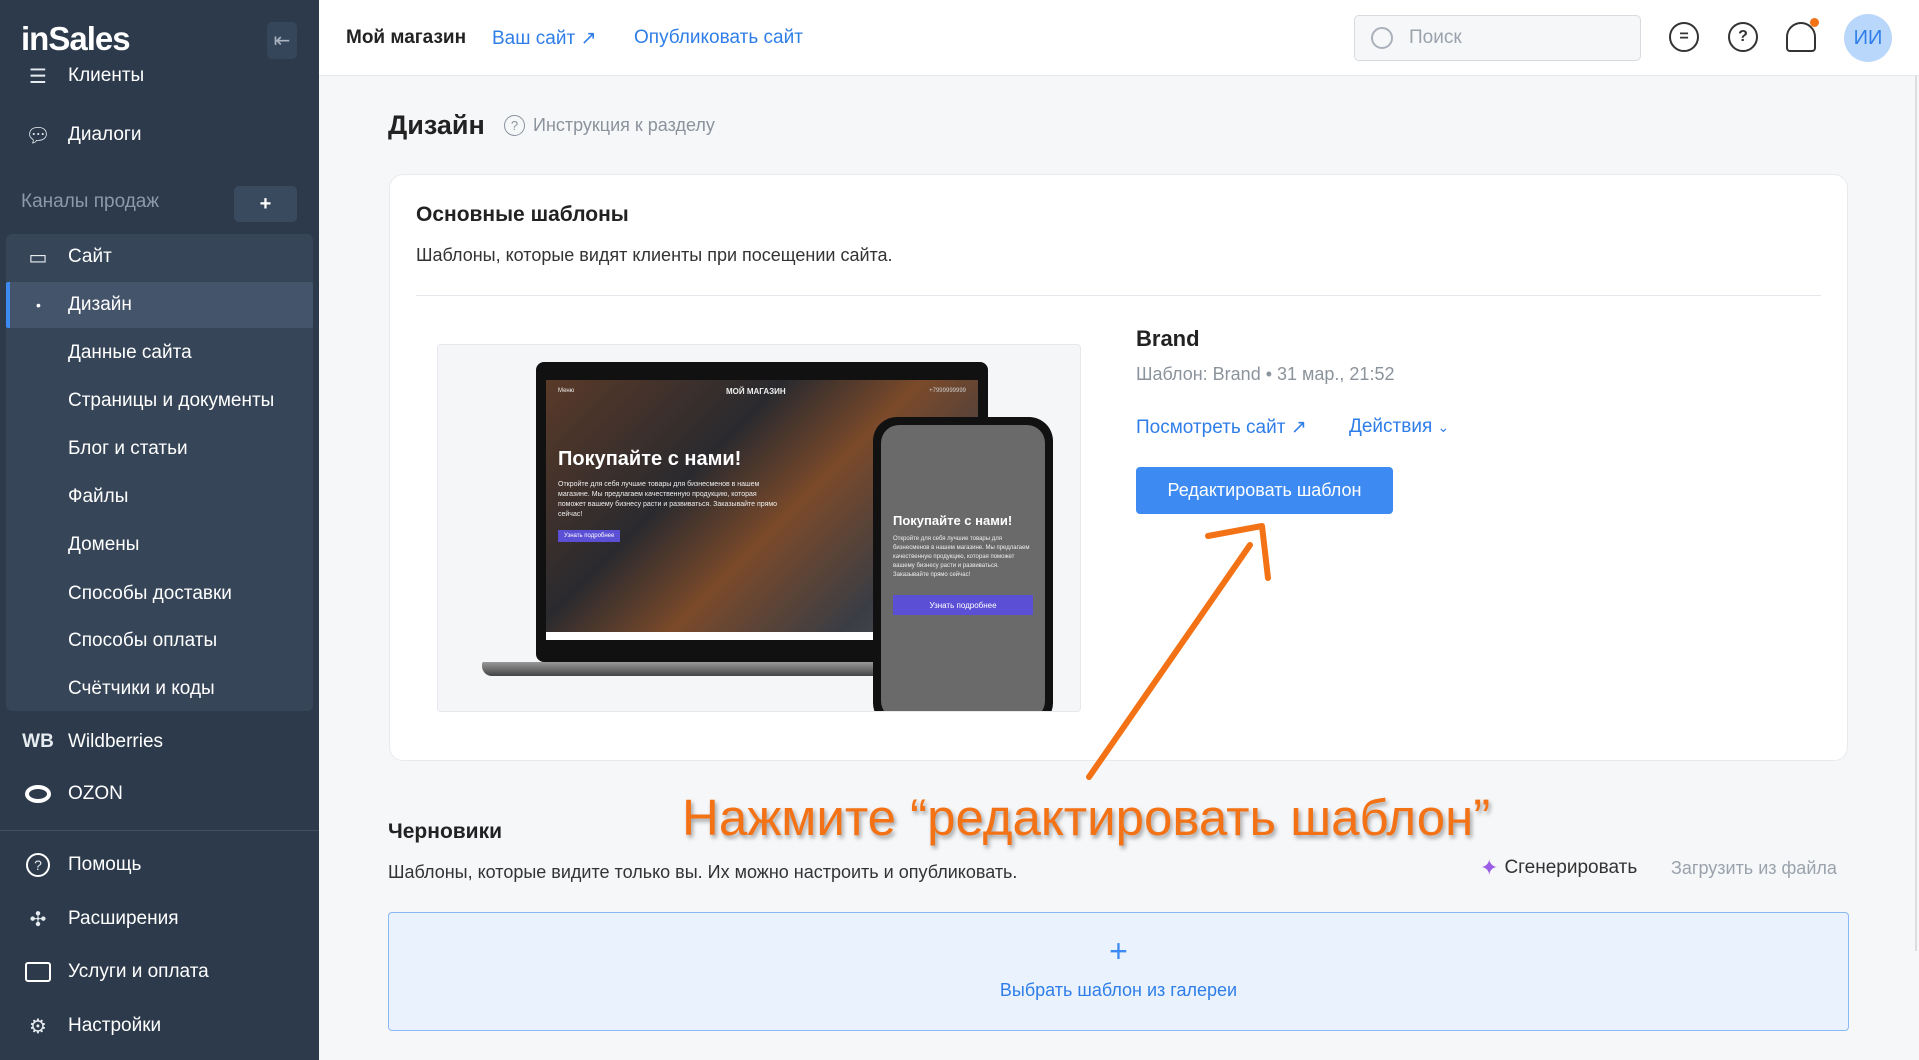 The width and height of the screenshot is (1919, 1060). Describe the element at coordinates (1754, 868) in the screenshot. I see `upload-from-file-link: Загрузить из файла` at that location.